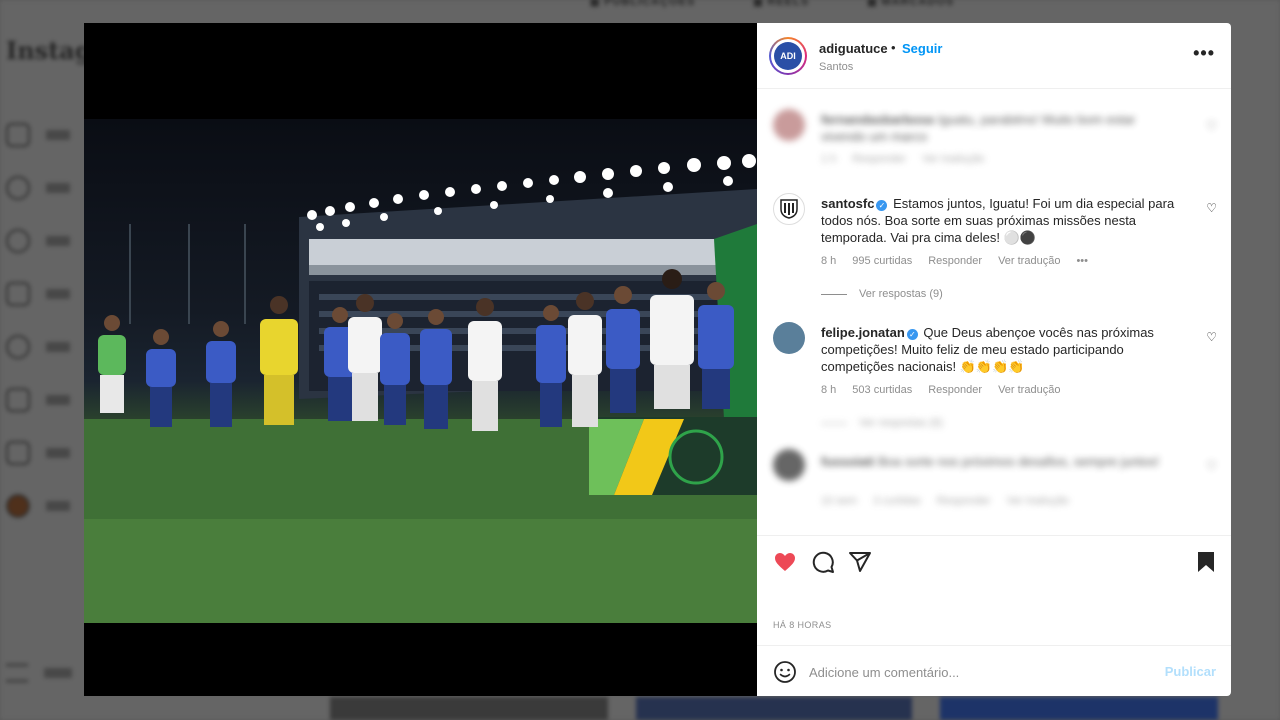 Image resolution: width=1280 pixels, height=720 pixels. I want to click on comment-input, so click(979, 672).